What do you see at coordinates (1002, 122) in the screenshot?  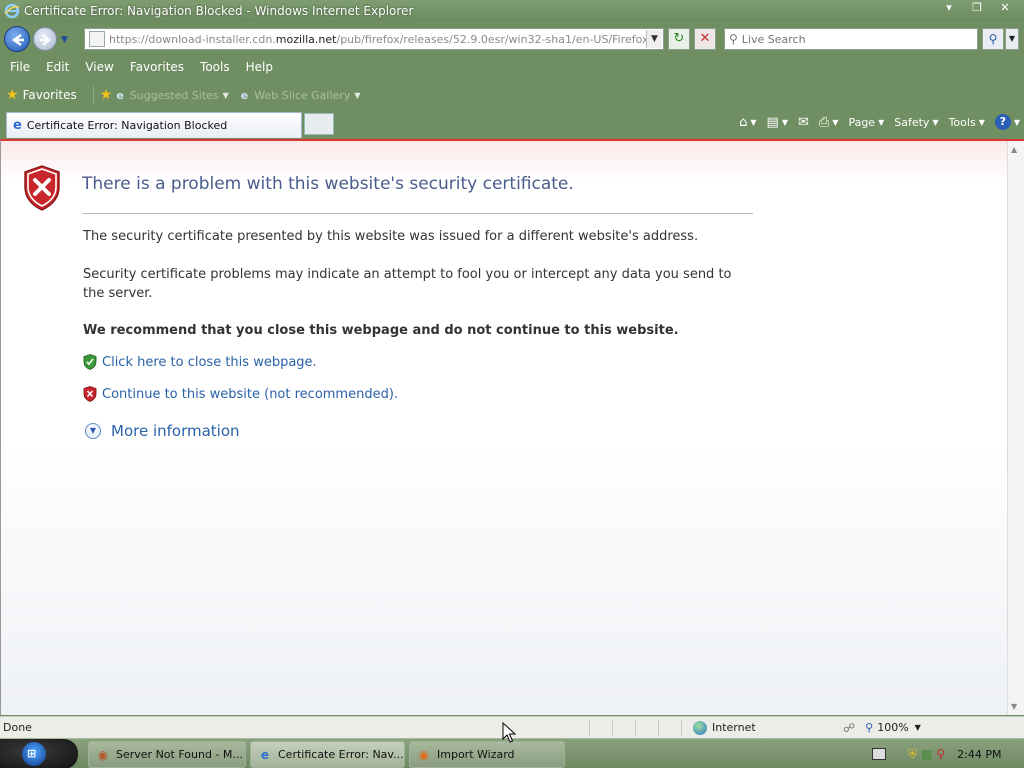 I see `help-icon: ?` at bounding box center [1002, 122].